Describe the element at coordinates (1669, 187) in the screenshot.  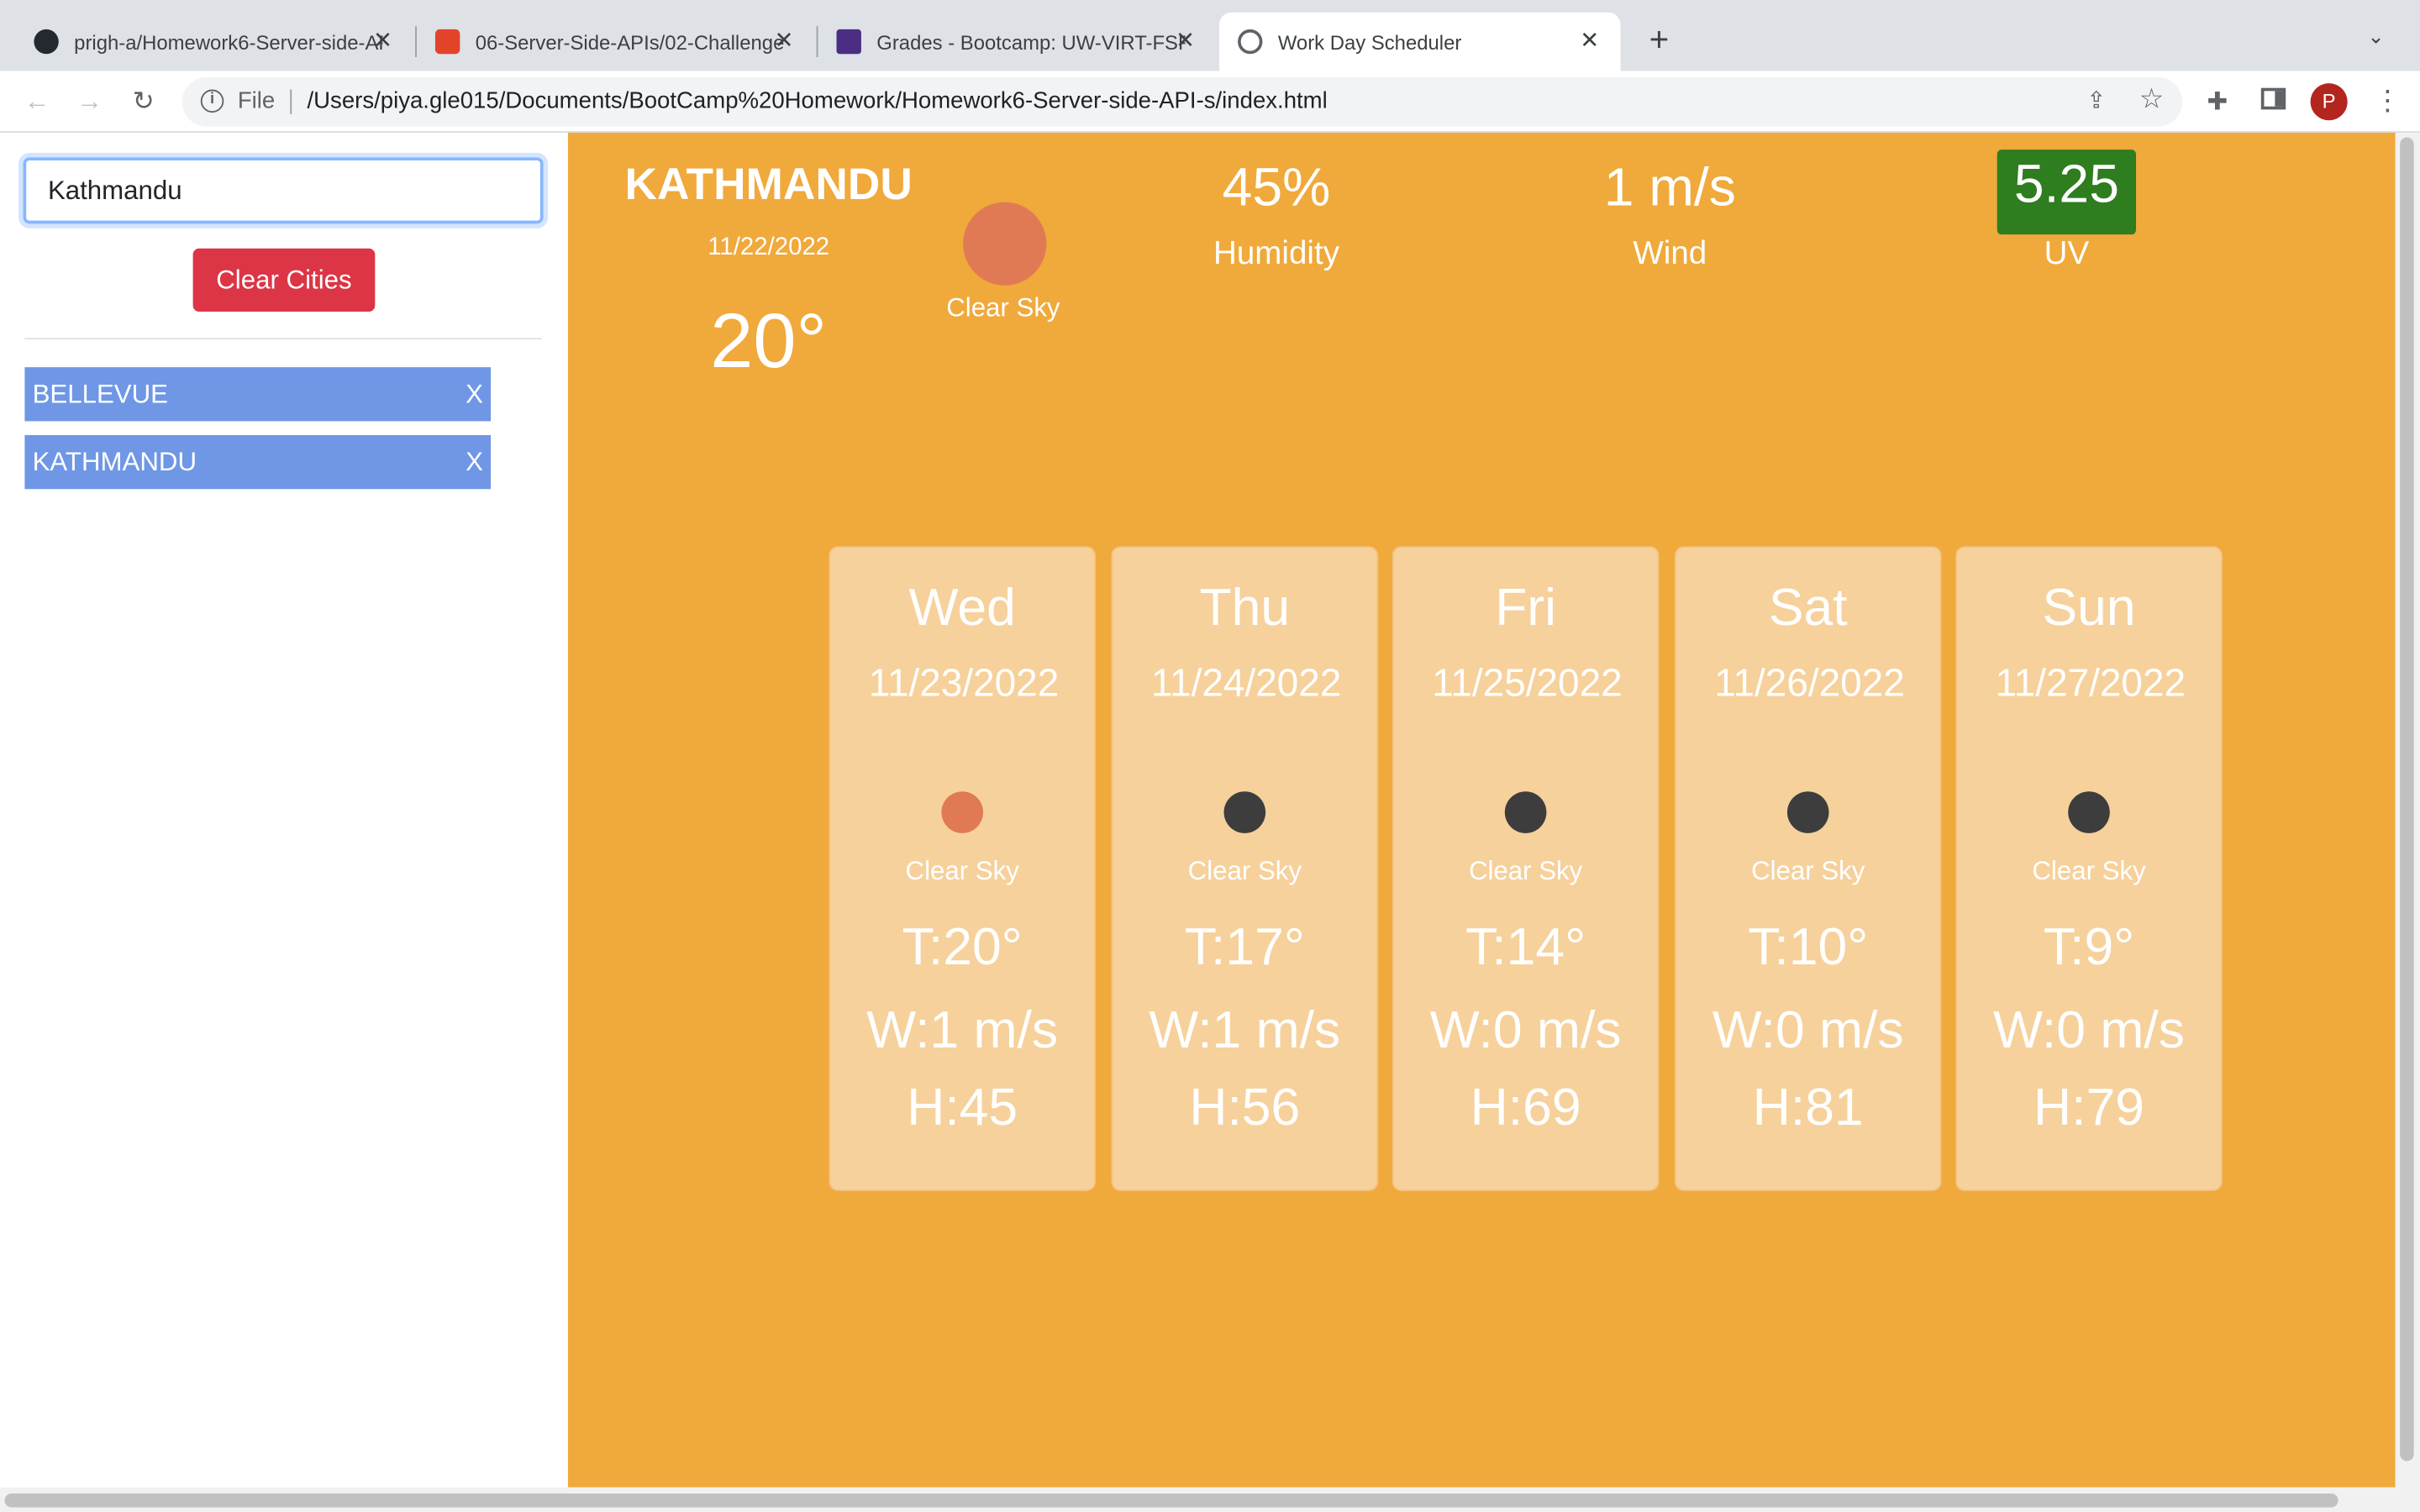
I see `wind-value: 1 m/s` at that location.